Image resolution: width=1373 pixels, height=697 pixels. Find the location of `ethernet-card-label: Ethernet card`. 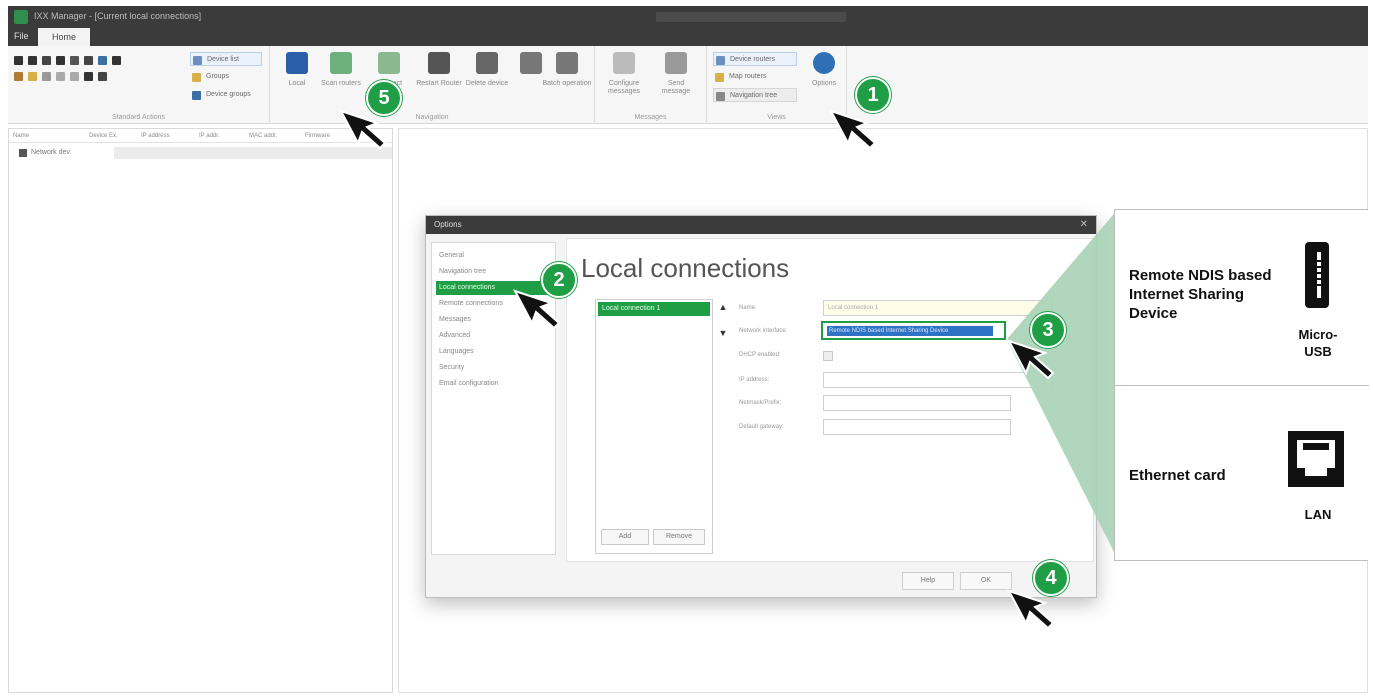

ethernet-card-label: Ethernet card is located at coordinates (1177, 475).